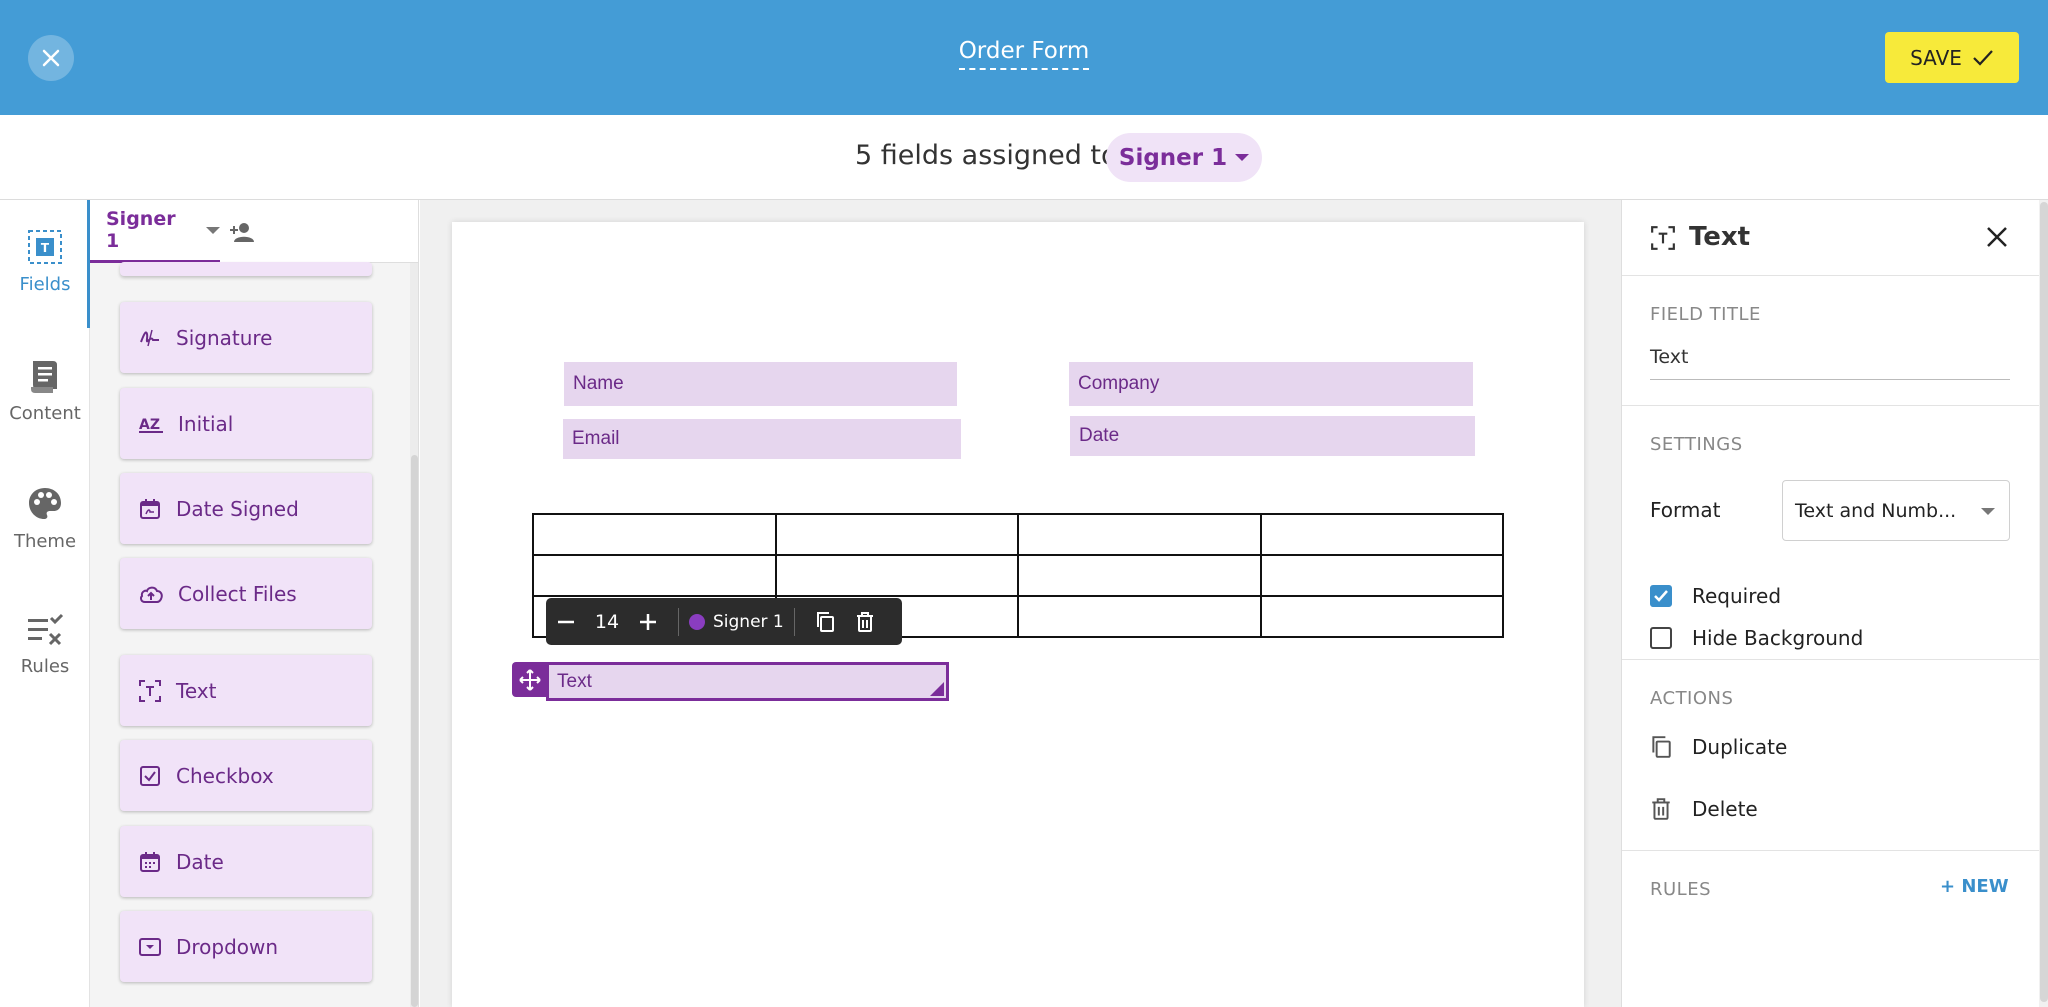 This screenshot has height=1007, width=2048. What do you see at coordinates (1715, 596) in the screenshot?
I see `required-checkbox-row: Required` at bounding box center [1715, 596].